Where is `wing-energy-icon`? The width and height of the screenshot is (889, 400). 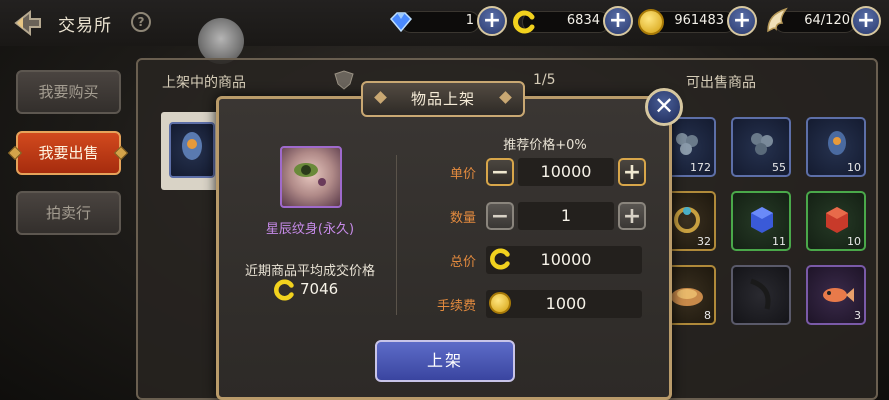 wing-energy-icon is located at coordinates (777, 23).